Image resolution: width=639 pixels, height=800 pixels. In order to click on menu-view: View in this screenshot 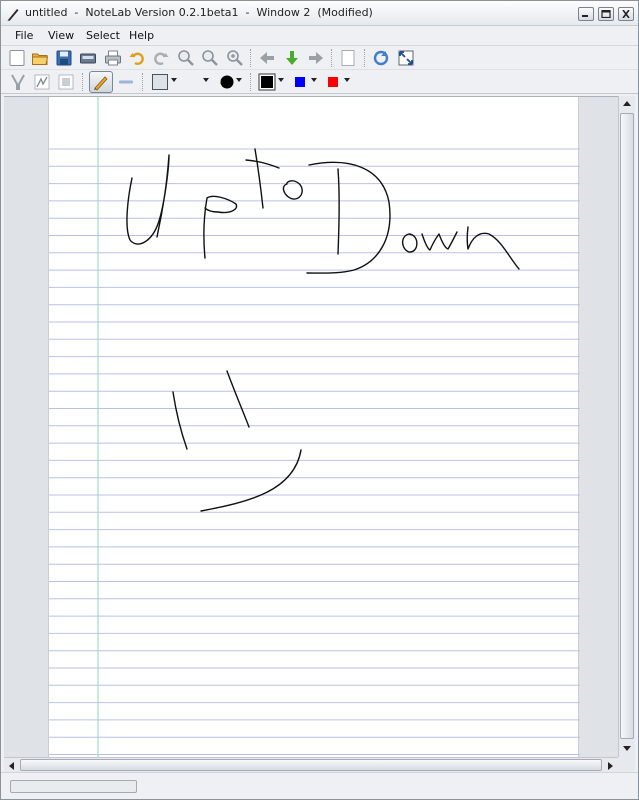, I will do `click(61, 35)`.